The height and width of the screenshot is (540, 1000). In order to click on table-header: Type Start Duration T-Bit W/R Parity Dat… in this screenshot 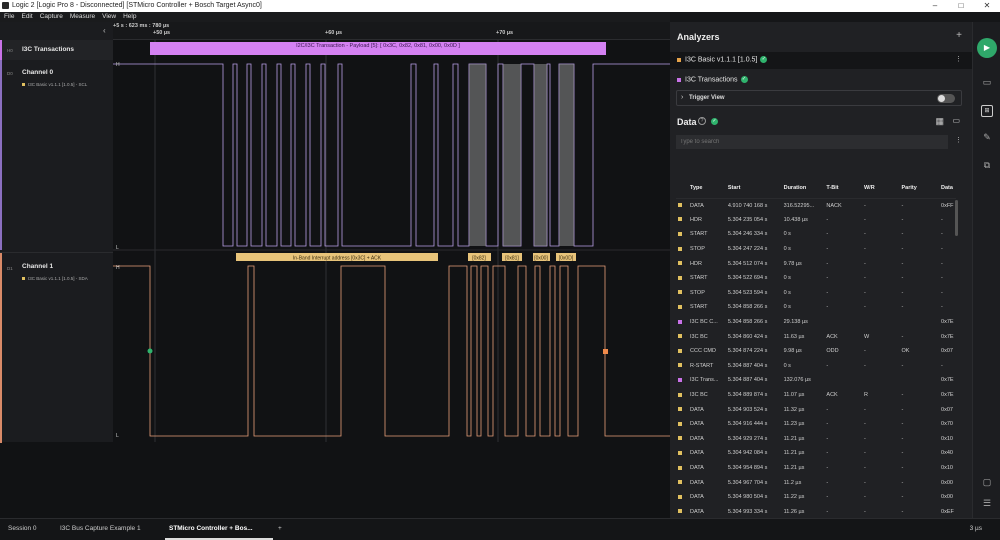, I will do `click(816, 188)`.